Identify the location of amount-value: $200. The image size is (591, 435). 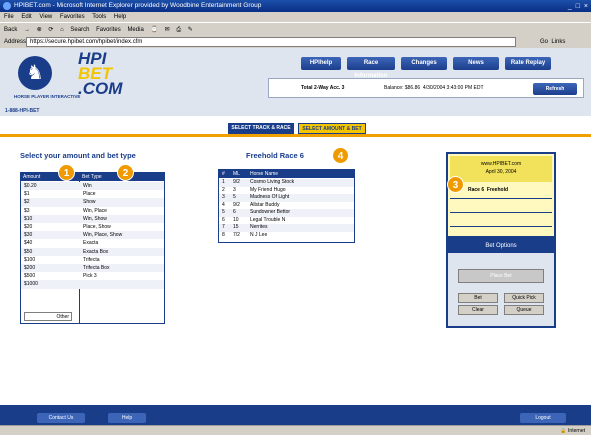
(29, 268).